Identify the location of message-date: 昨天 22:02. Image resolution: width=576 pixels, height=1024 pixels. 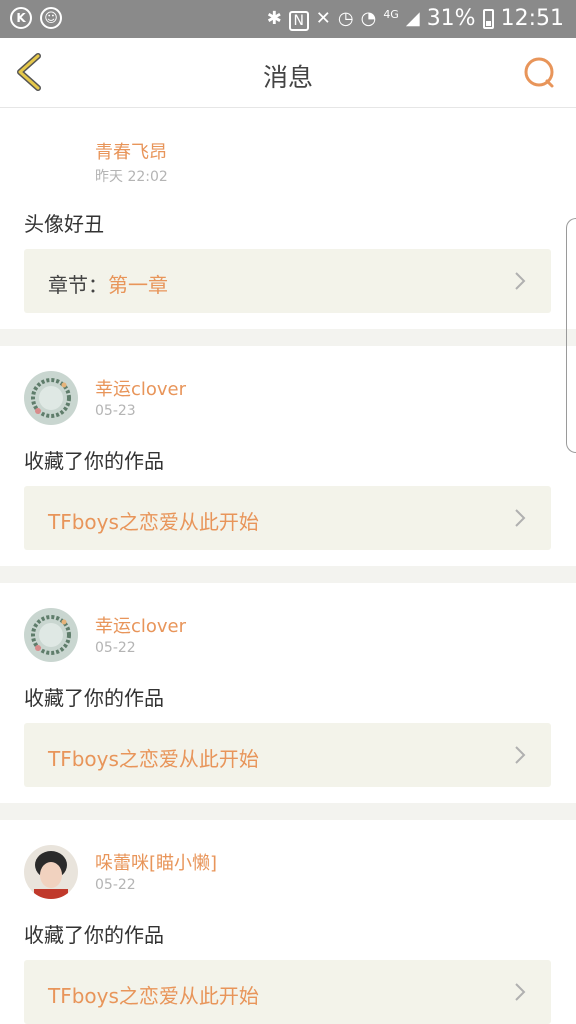
(131, 177).